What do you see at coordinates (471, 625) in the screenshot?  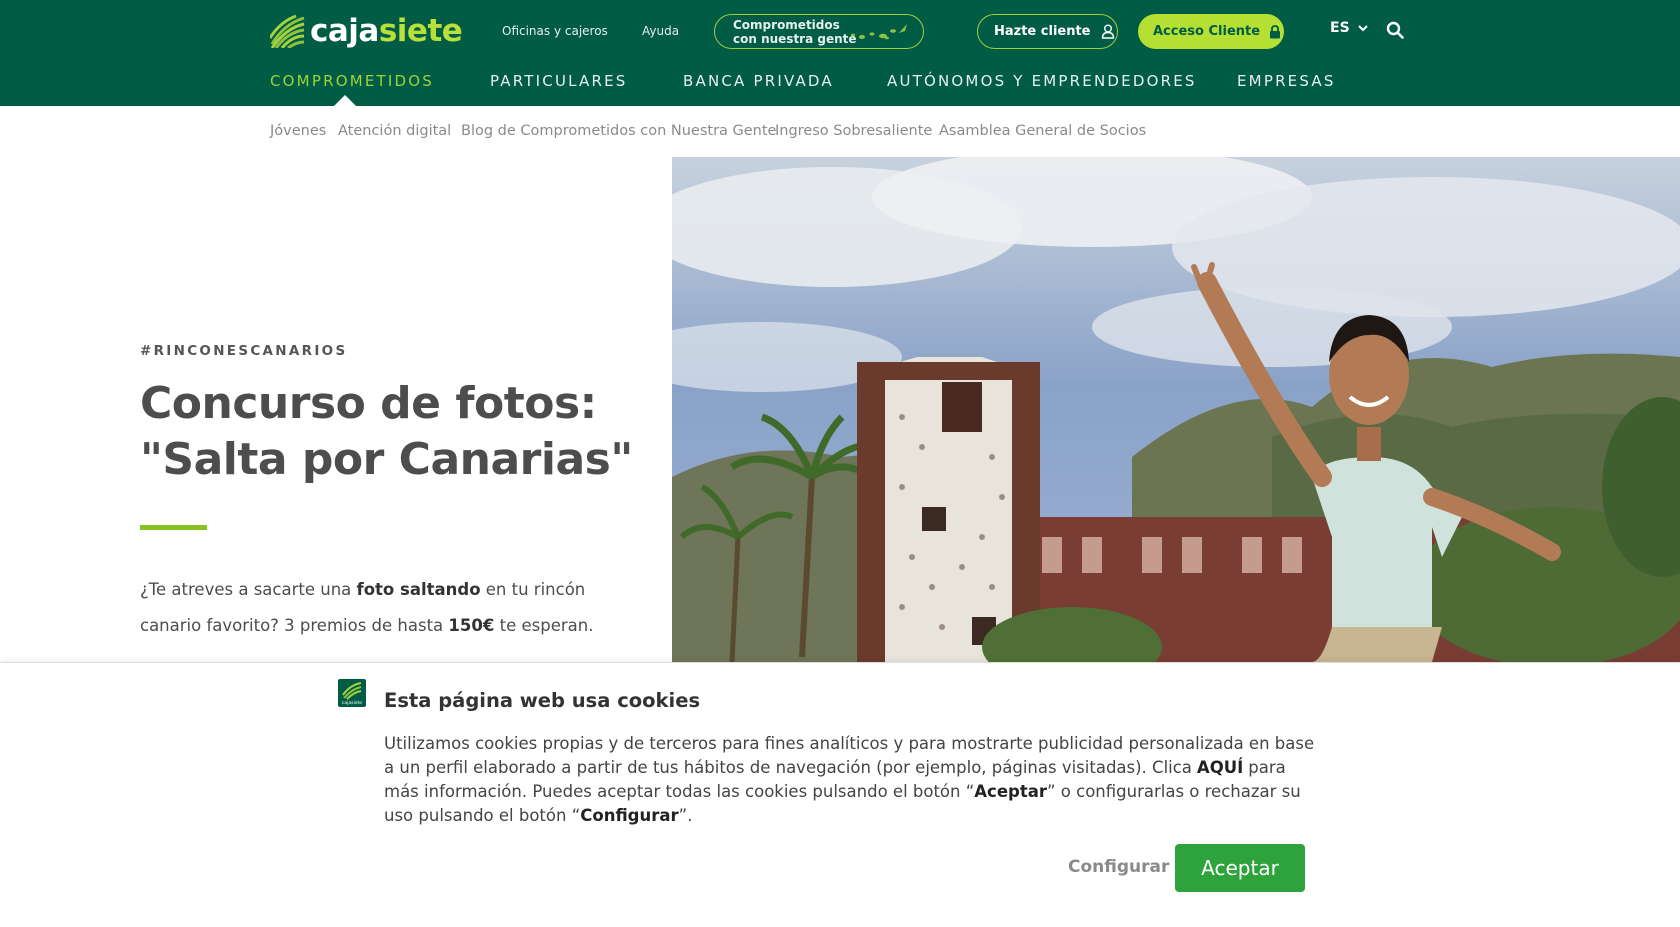 I see `hero-desc-bold2: 150€` at bounding box center [471, 625].